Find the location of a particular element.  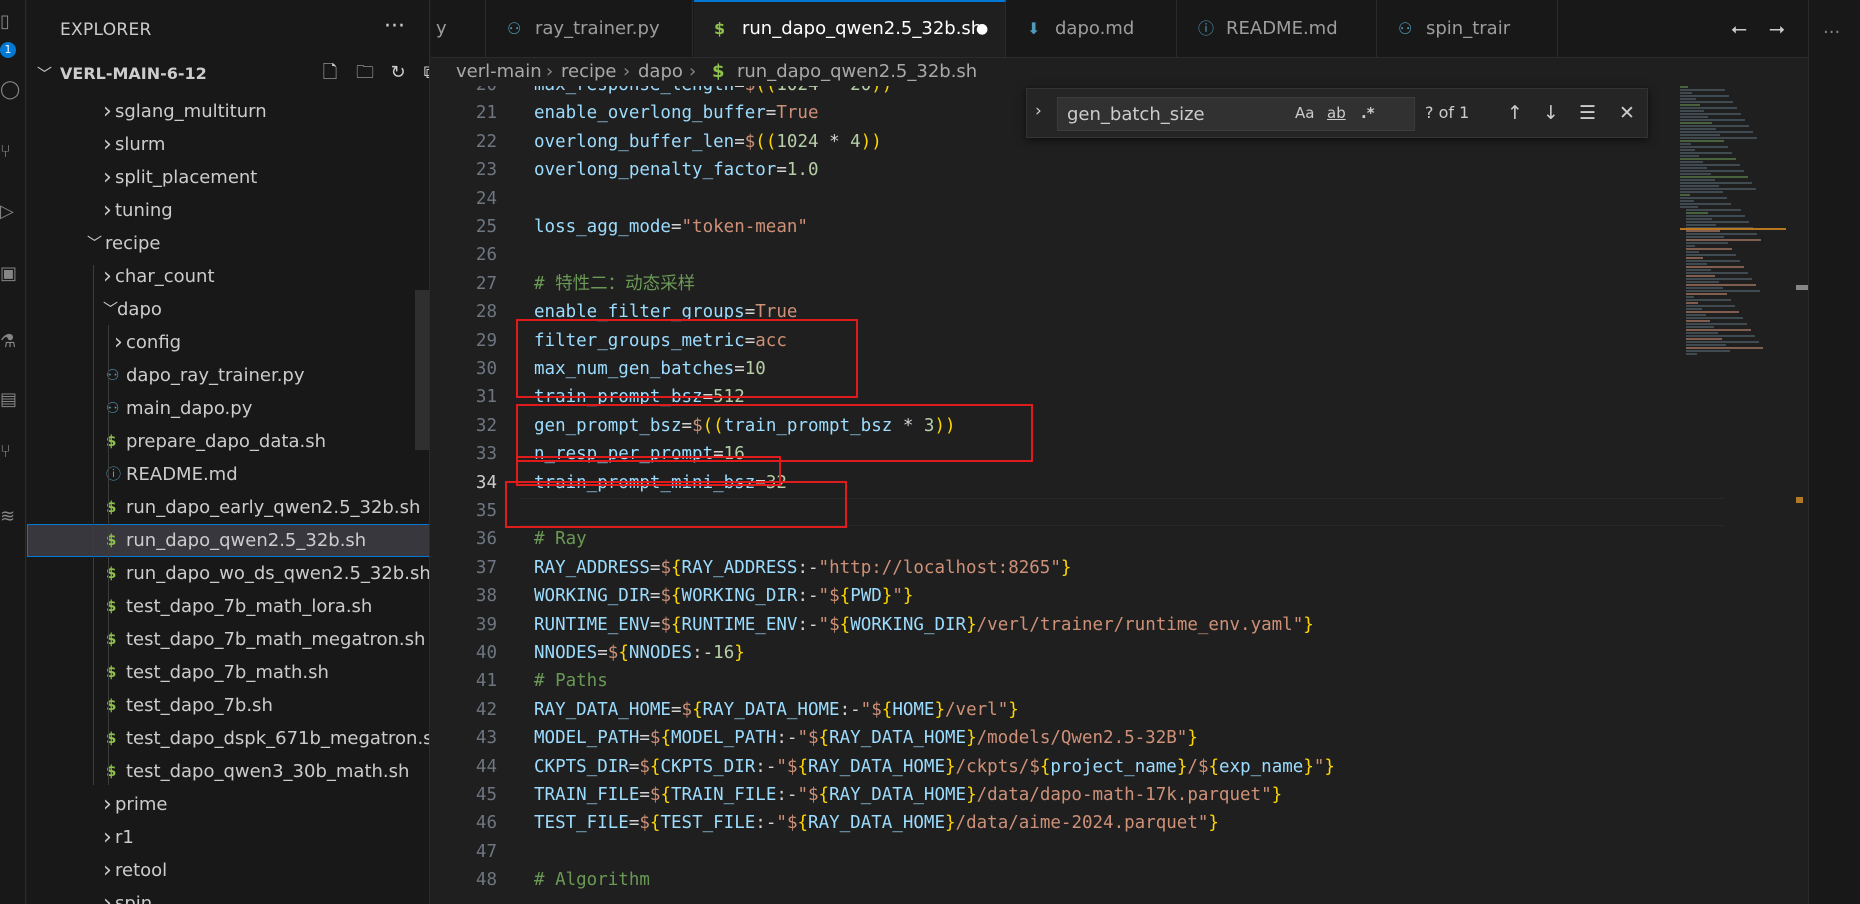

breadcrumb-item-recipe: recipe is located at coordinates (588, 72).